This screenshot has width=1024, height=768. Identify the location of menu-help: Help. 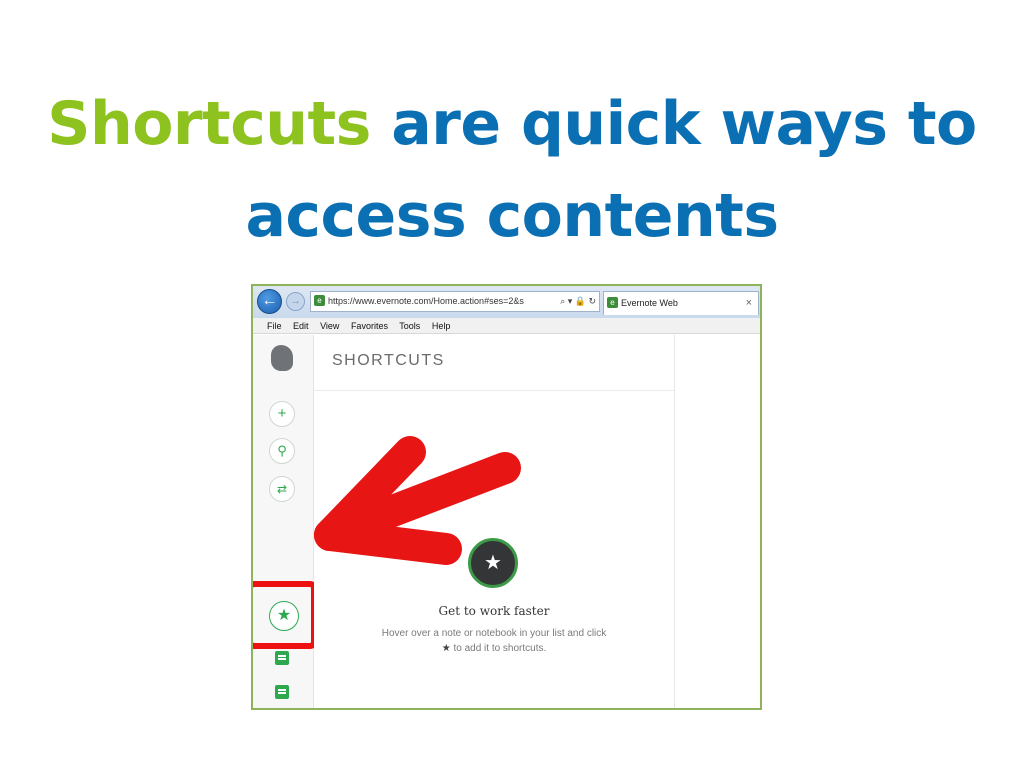
(441, 326).